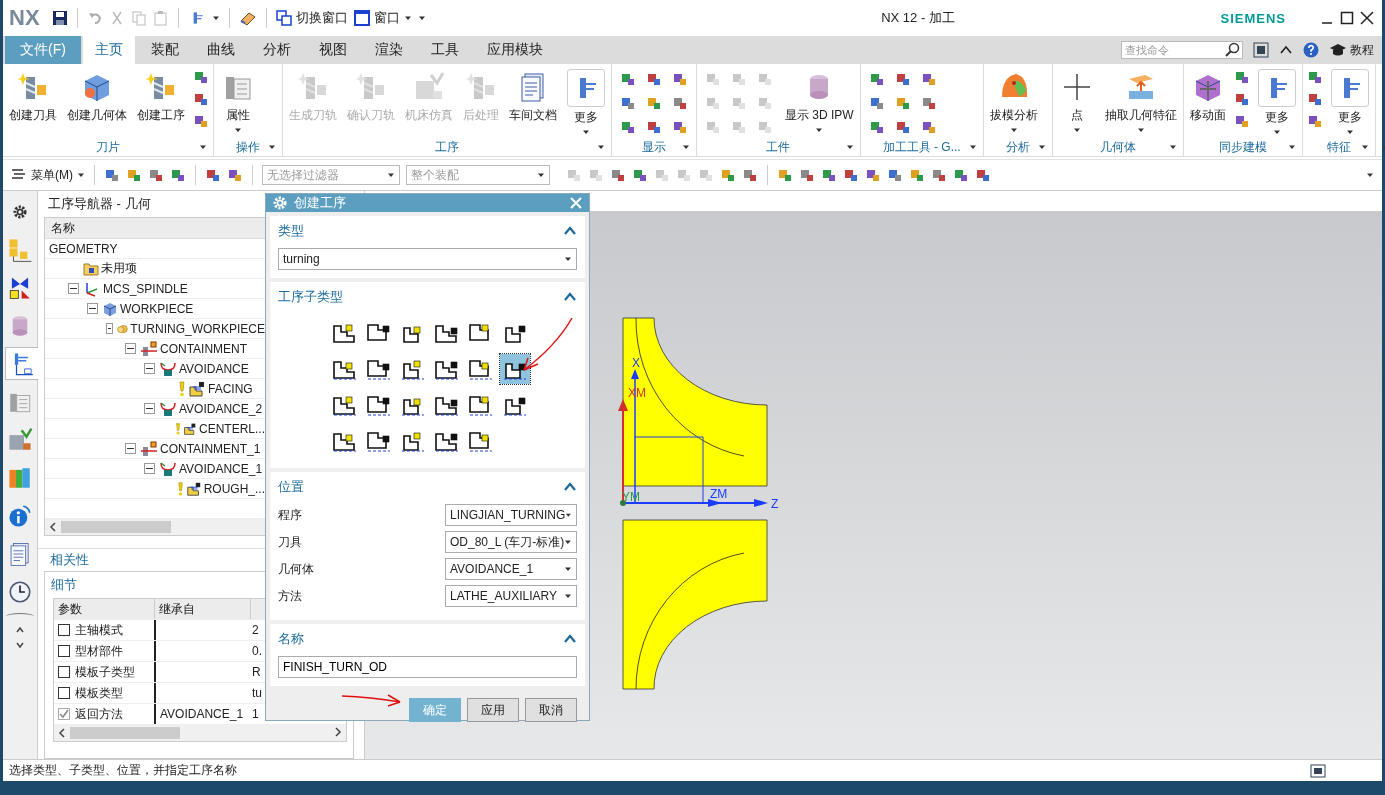 This screenshot has height=795, width=1385. Describe the element at coordinates (155, 228) in the screenshot. I see `column-header: 名称` at that location.